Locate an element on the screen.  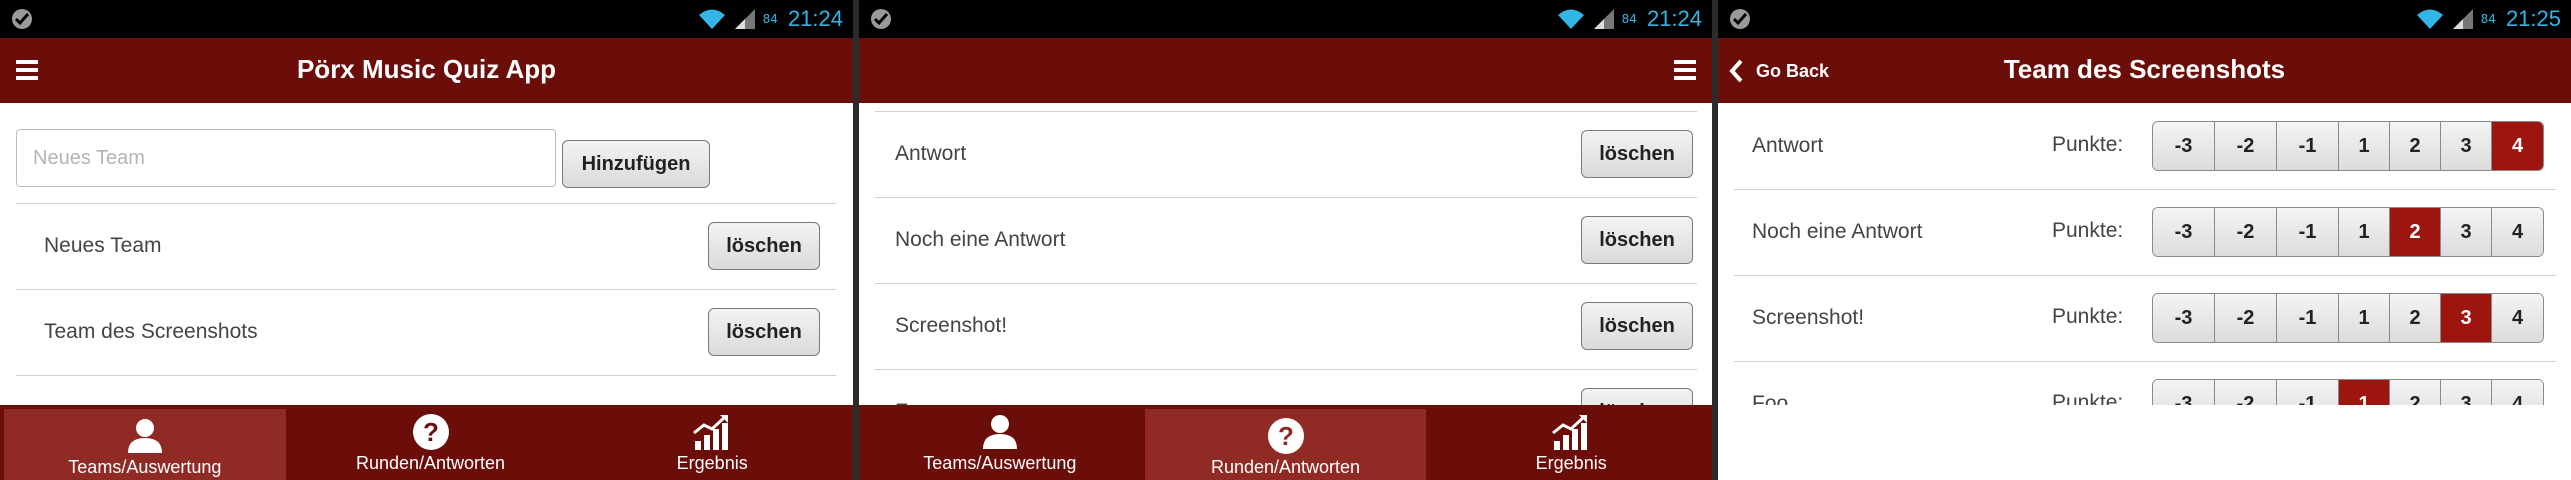
status-bar: 84 21:25 is located at coordinates (2144, 19).